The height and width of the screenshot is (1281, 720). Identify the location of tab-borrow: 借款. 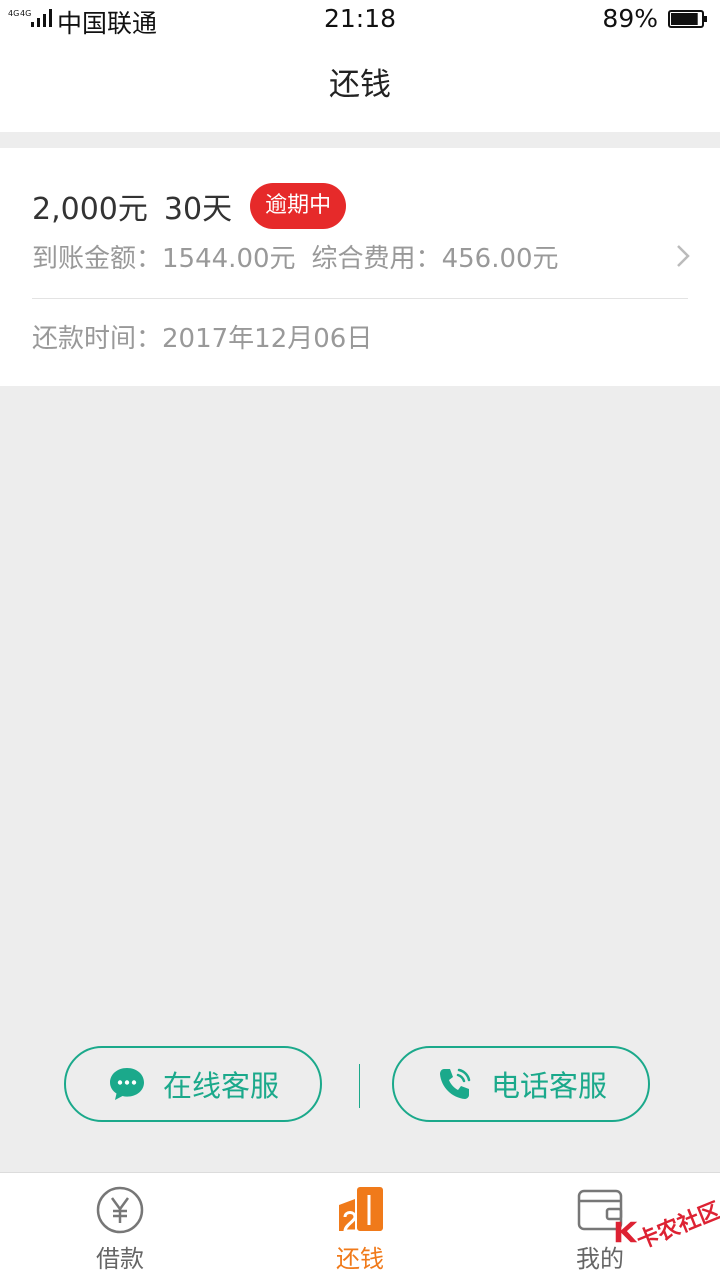
(120, 1227).